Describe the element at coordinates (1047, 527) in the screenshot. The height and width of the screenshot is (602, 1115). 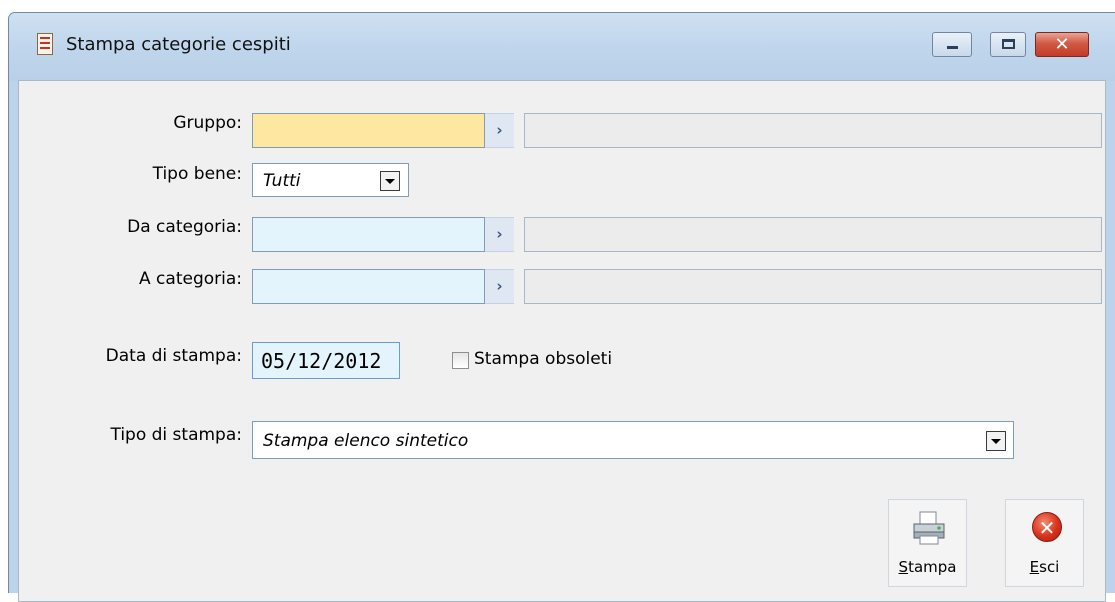
I see `exit-icon: ✕` at that location.